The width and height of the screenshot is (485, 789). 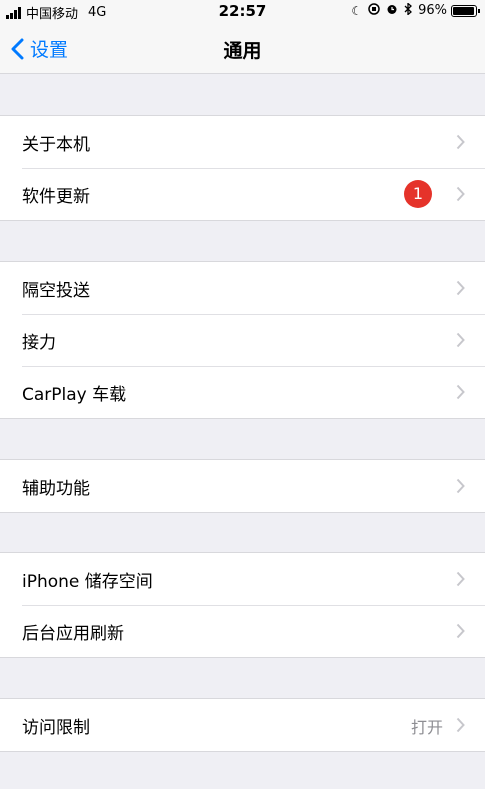 I want to click on settings-group-restrictions: 访问限制 打开, so click(x=242, y=725).